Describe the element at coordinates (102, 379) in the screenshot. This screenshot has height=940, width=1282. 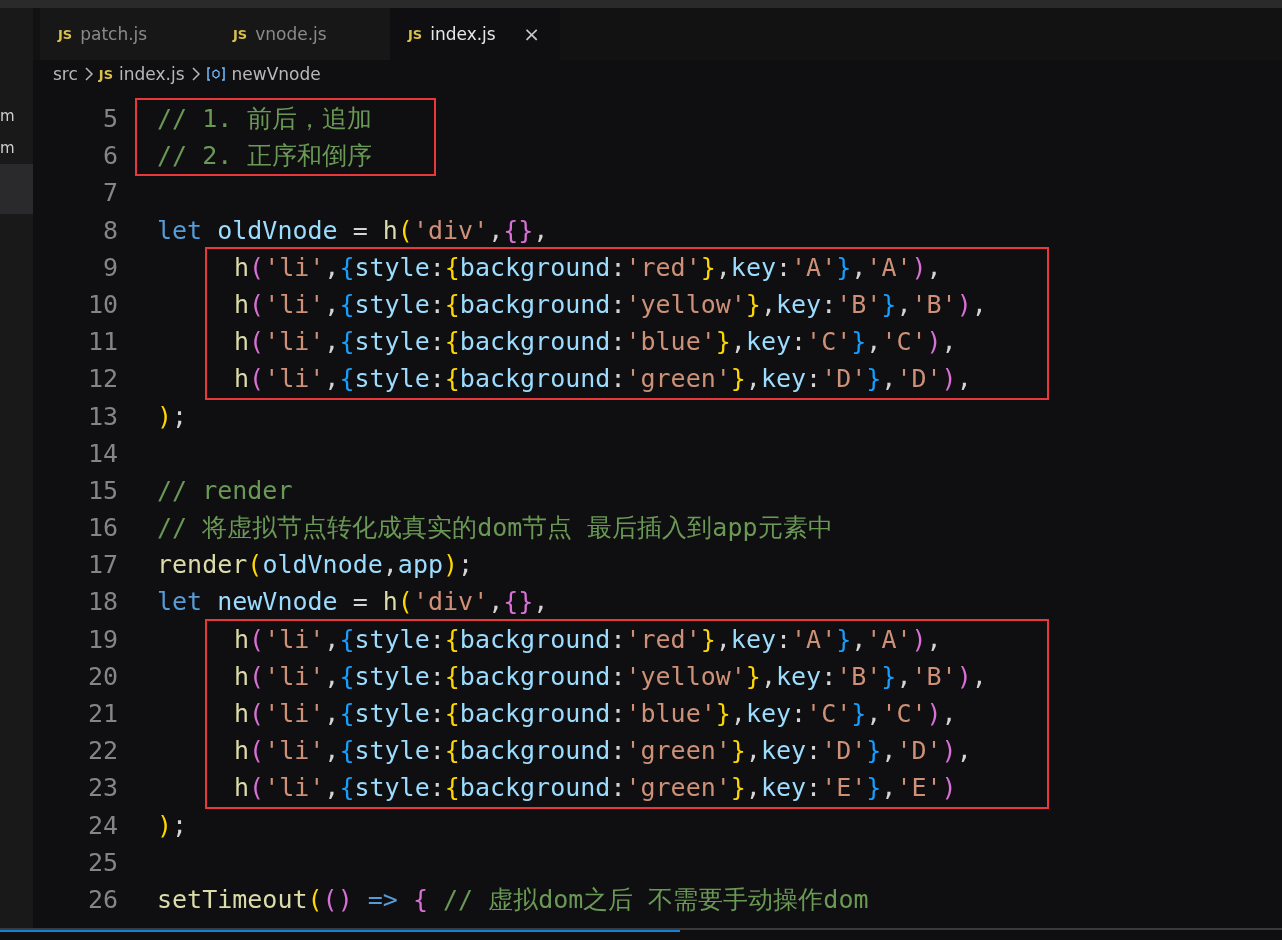
I see `line-number: 12` at that location.